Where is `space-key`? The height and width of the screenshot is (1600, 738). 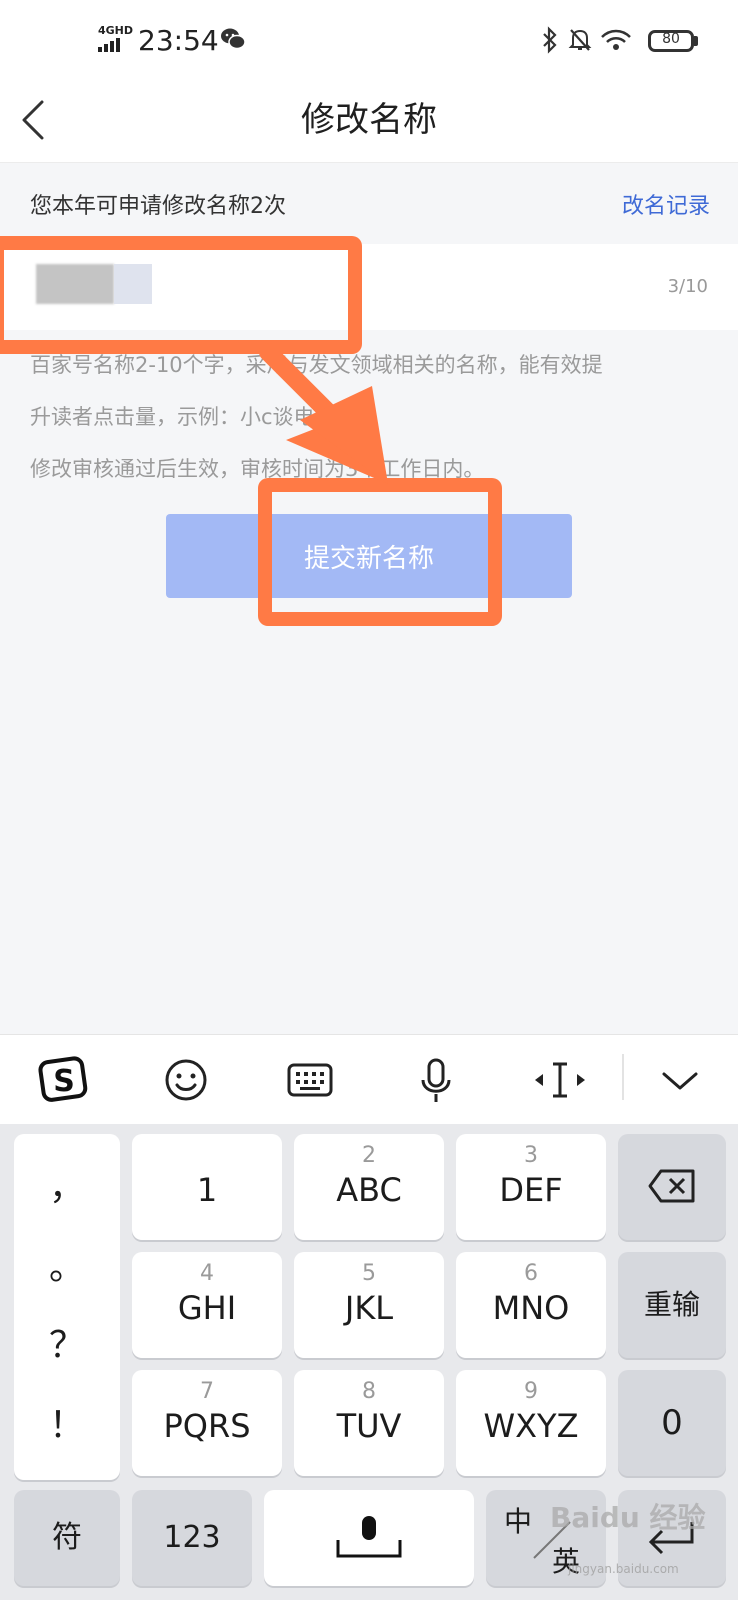
space-key is located at coordinates (369, 1538).